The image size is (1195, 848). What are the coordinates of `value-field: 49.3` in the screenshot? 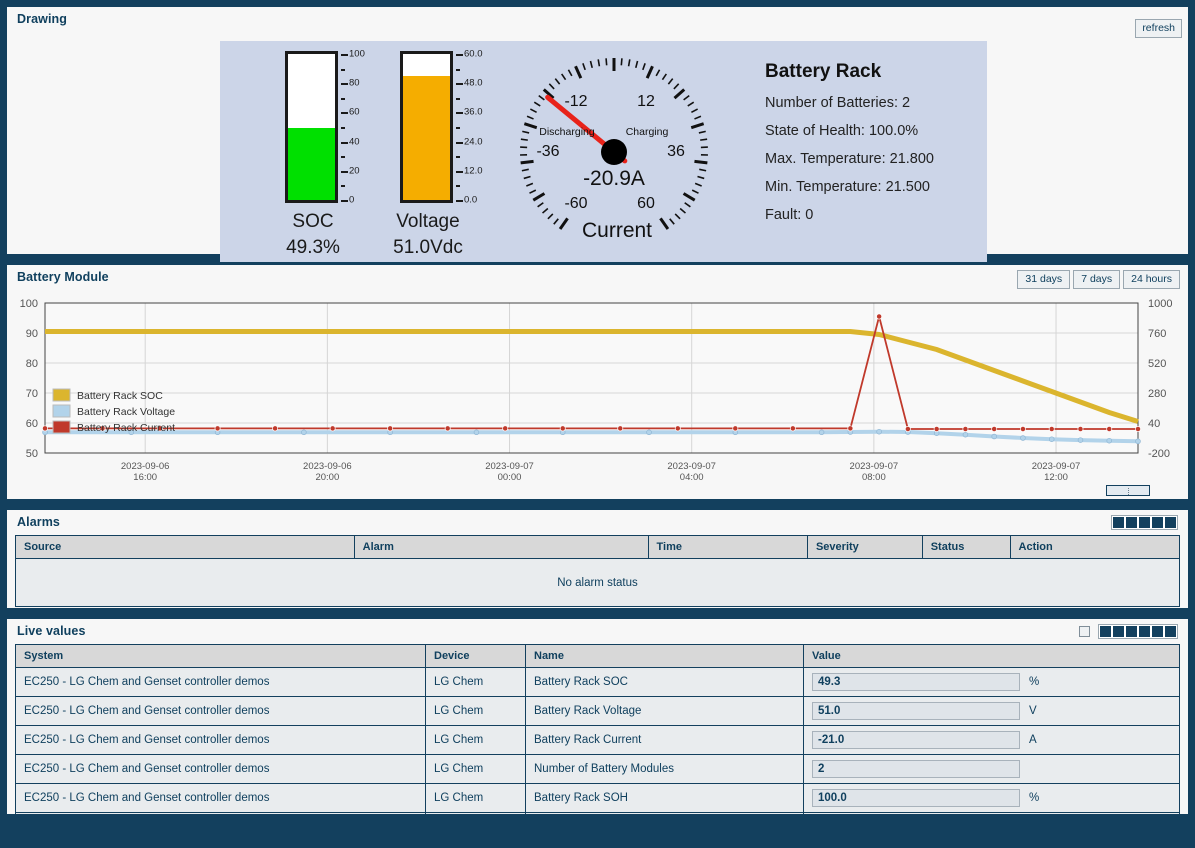 It's located at (916, 682).